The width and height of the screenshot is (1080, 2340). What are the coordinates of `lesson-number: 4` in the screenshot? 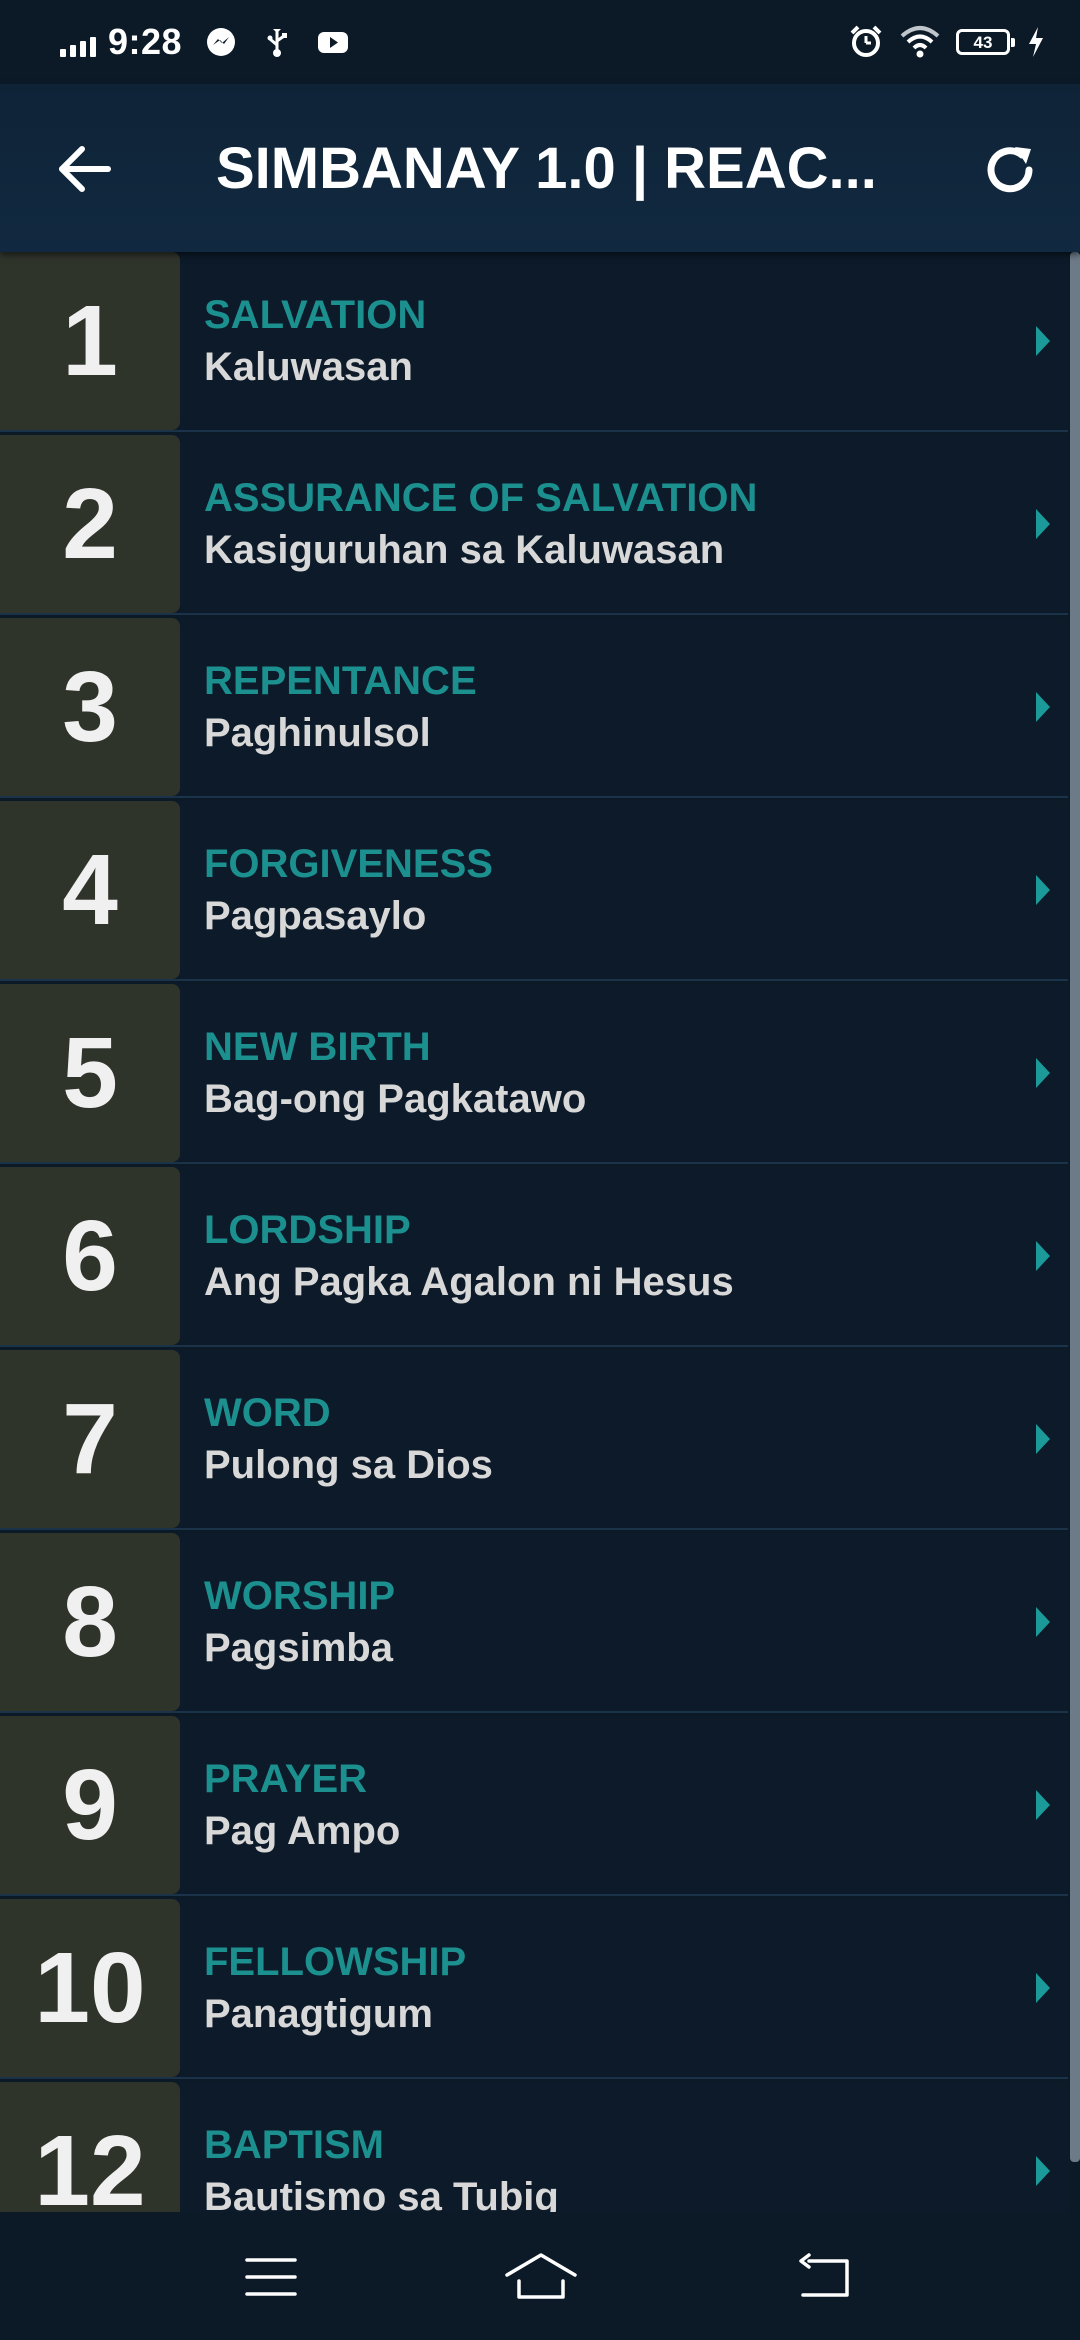 It's located at (90, 890).